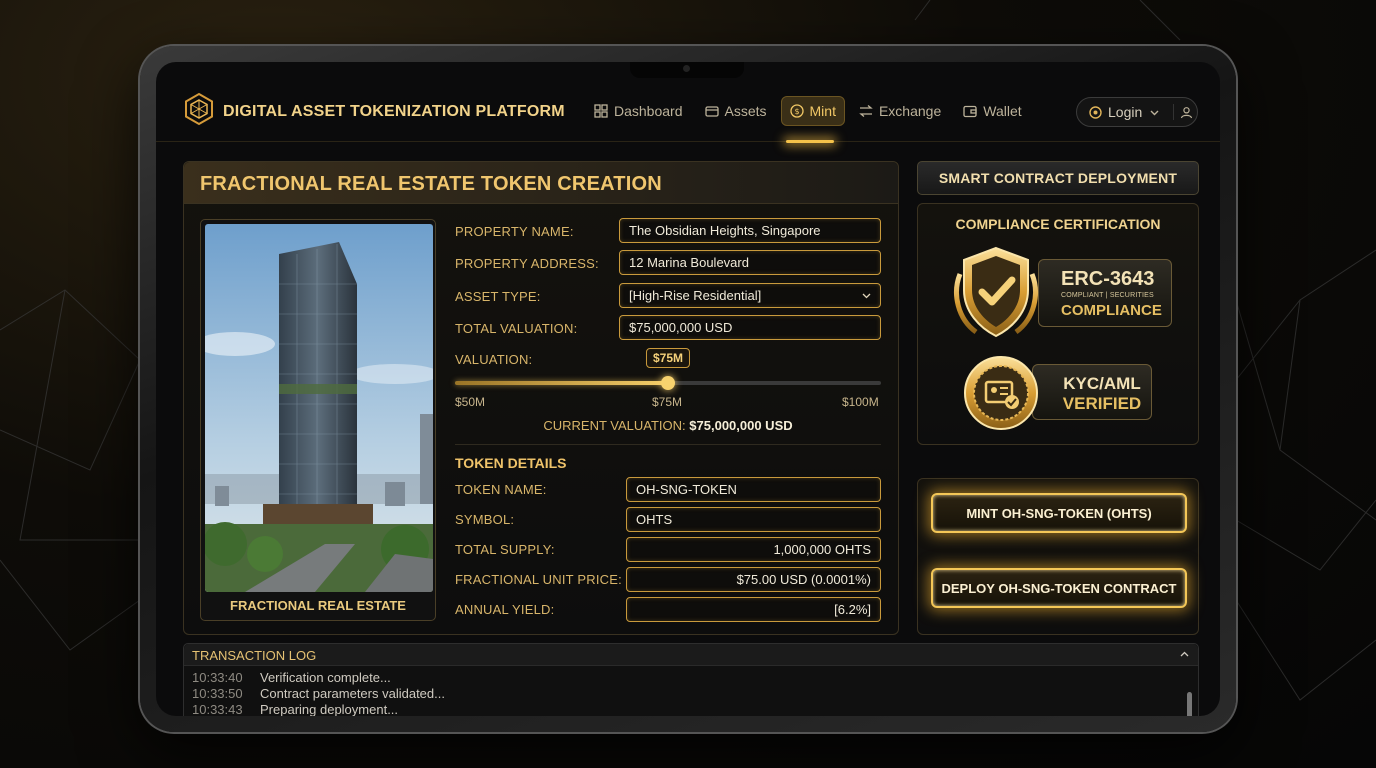  I want to click on asset-type-select: [High-Rise Residential], so click(750, 295).